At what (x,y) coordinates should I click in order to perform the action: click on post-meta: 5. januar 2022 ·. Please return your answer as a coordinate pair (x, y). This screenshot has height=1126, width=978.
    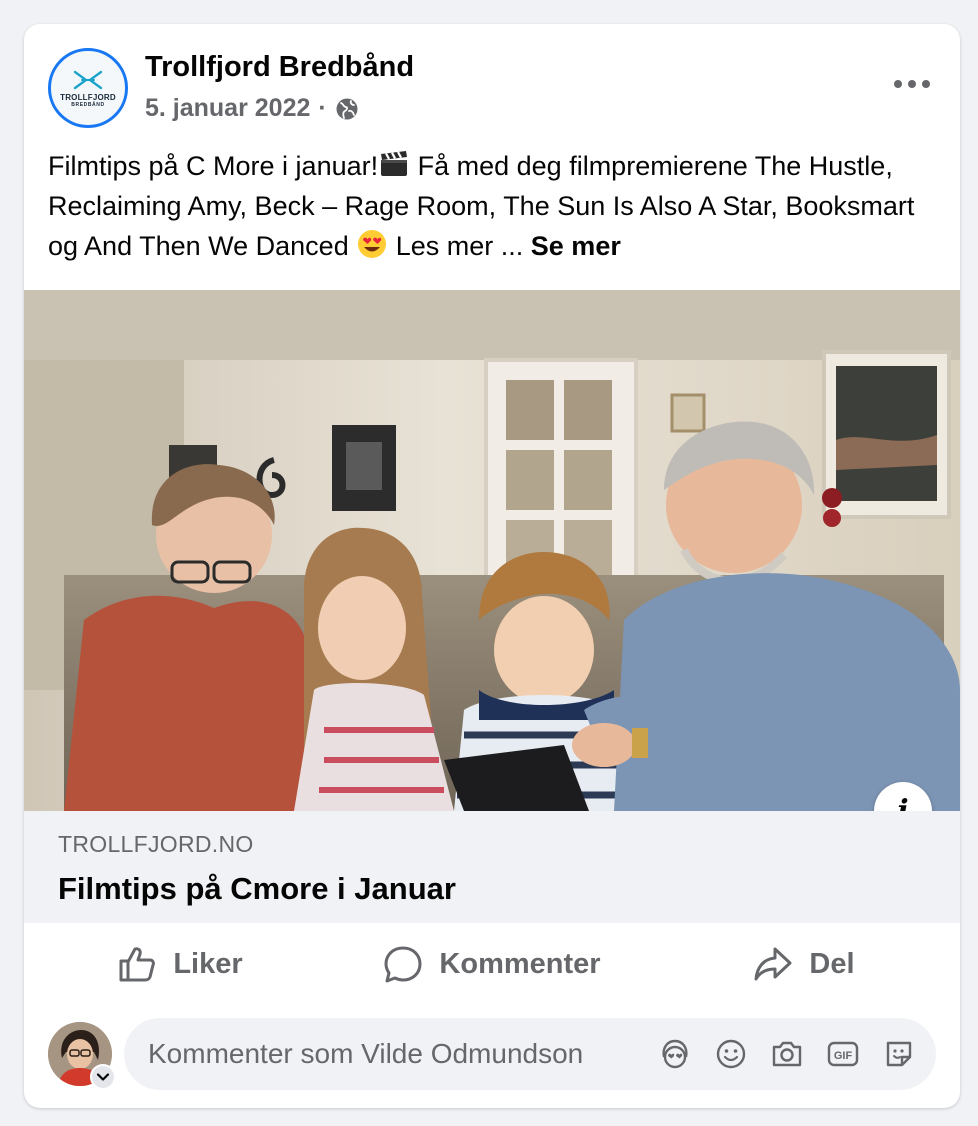
    Looking at the image, I should click on (252, 108).